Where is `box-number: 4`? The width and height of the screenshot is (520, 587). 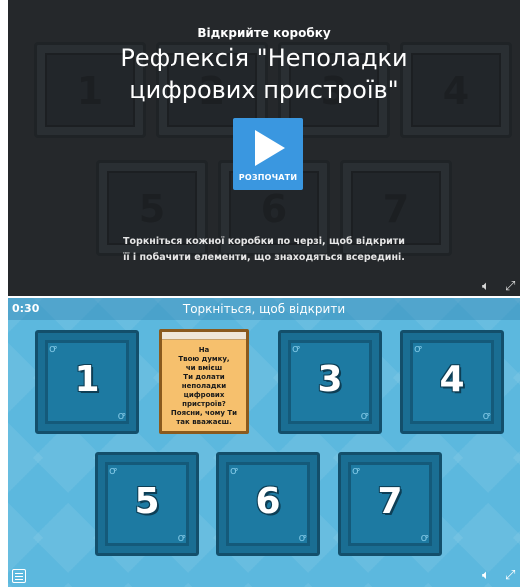
box-number: 4 is located at coordinates (452, 379).